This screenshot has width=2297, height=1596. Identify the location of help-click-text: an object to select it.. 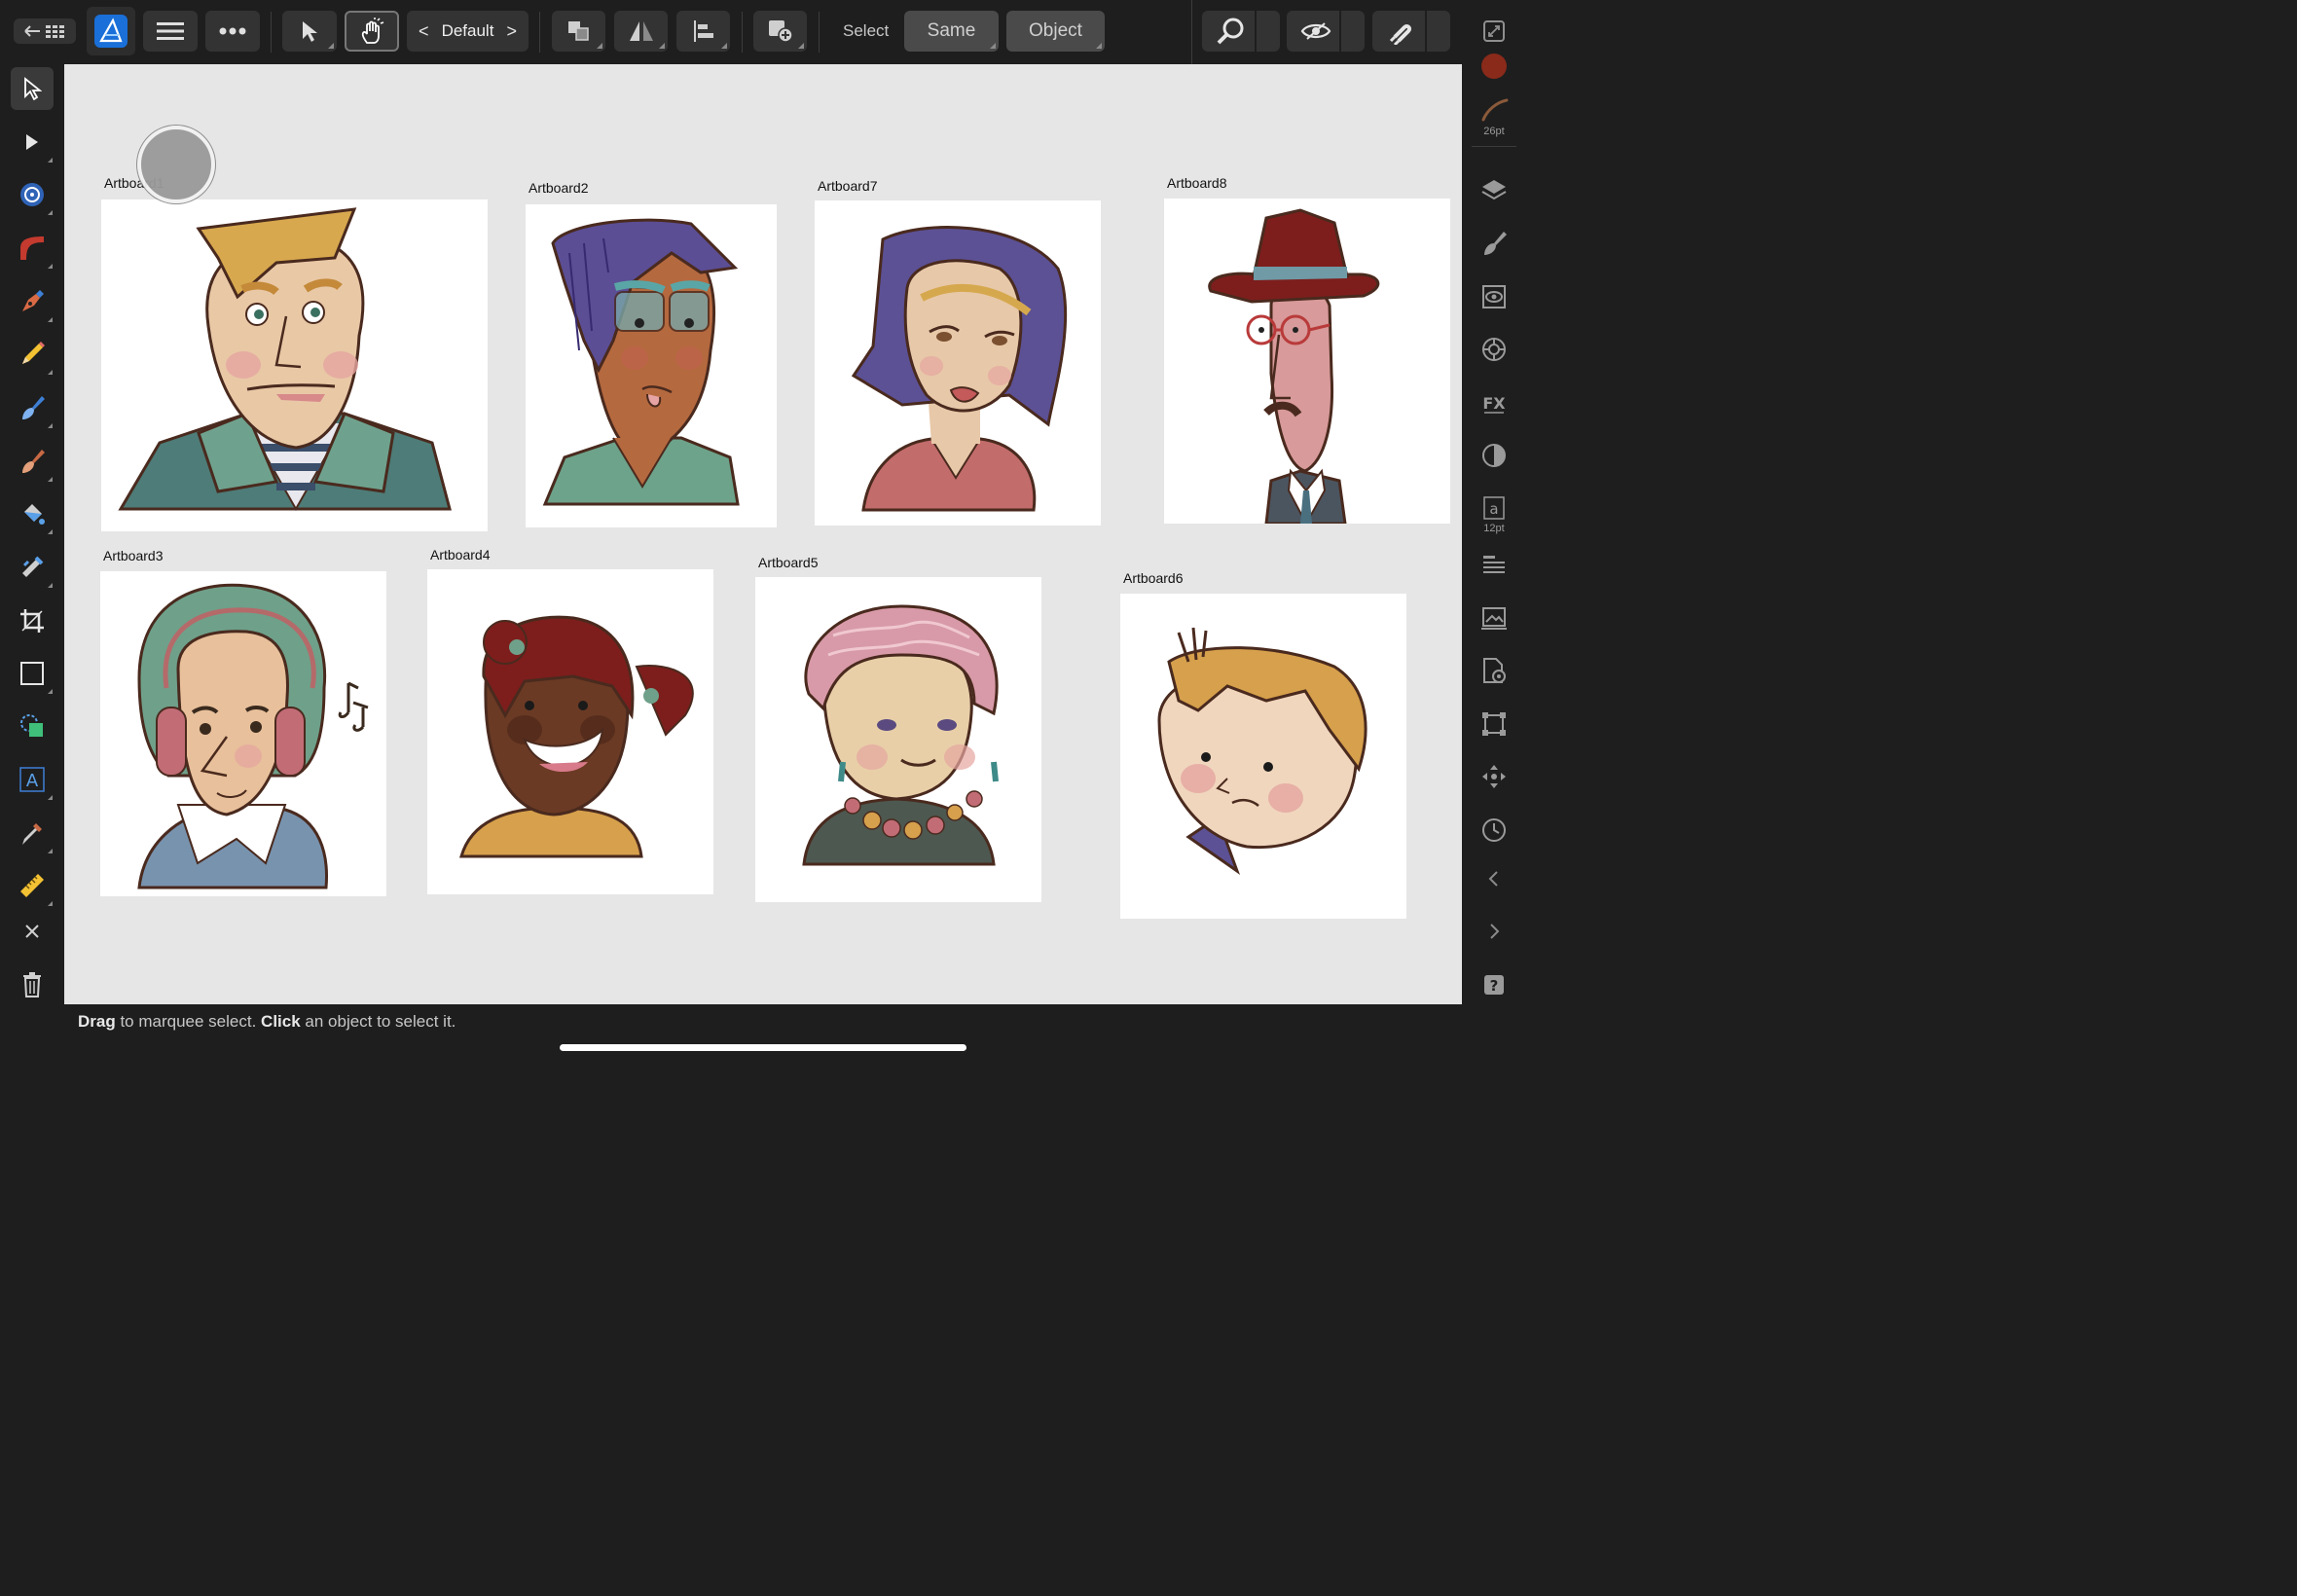
(378, 1022).